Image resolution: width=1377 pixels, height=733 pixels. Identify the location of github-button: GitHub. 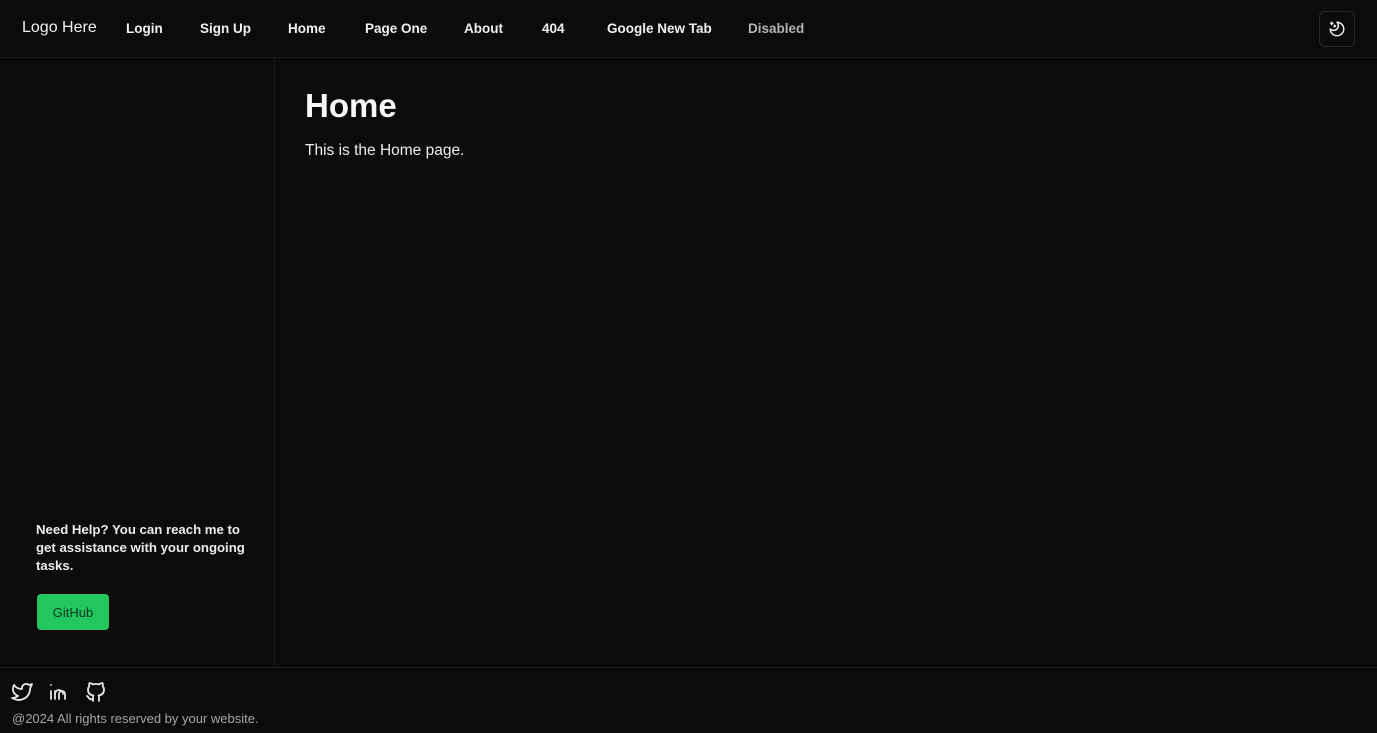
(73, 612).